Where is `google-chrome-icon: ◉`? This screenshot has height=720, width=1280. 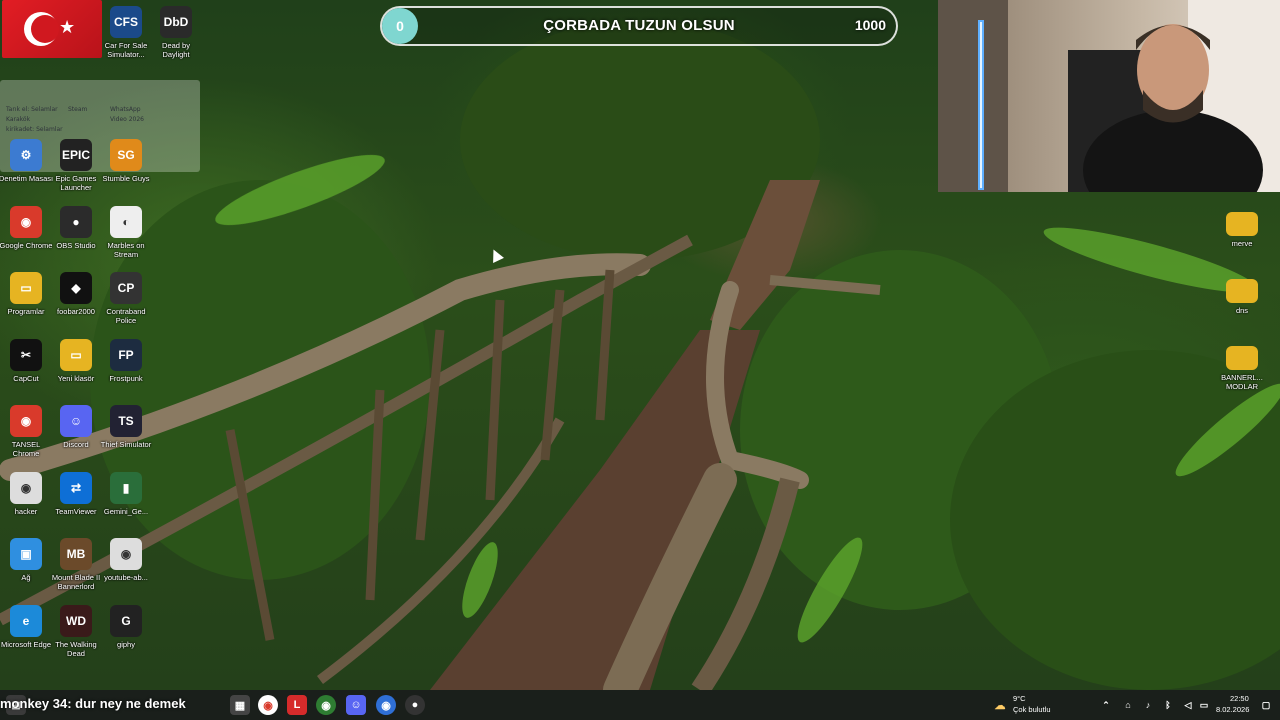
google-chrome-icon: ◉ is located at coordinates (26, 221).